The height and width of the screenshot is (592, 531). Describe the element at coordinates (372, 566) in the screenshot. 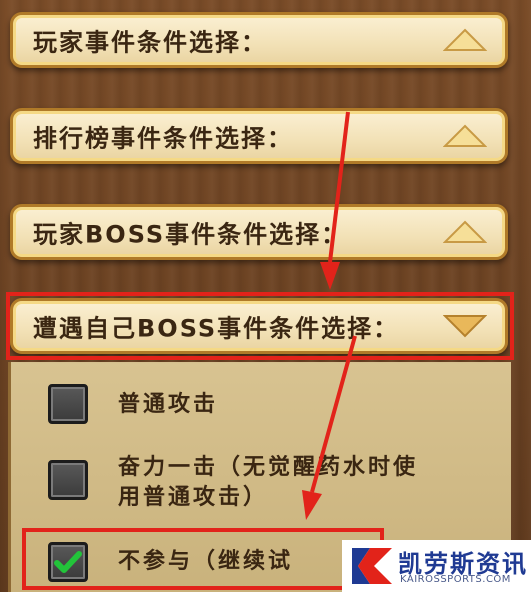

I see `kairos-logo-icon` at that location.